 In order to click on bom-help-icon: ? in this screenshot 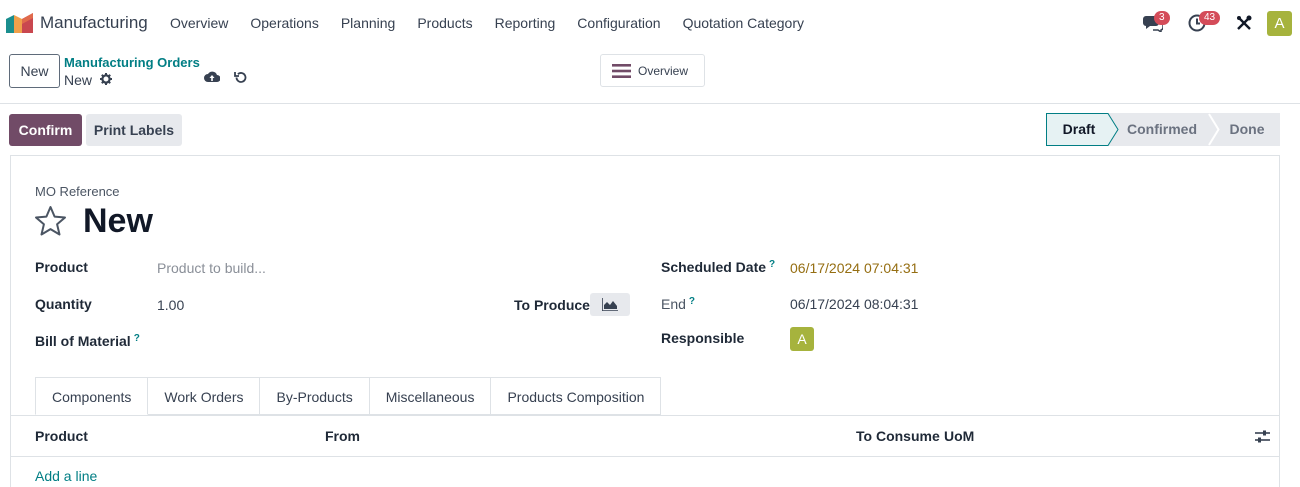, I will do `click(137, 338)`.